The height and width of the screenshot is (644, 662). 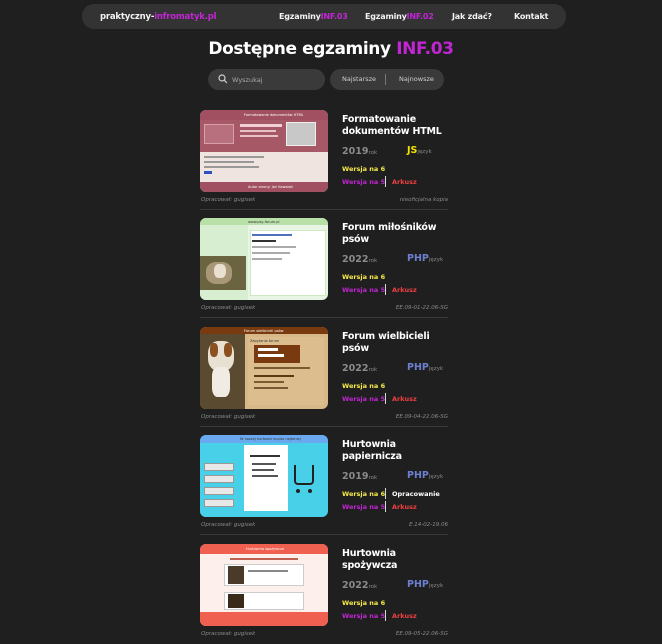 I want to click on exam-title: Forum miłośników psów, so click(x=397, y=234).